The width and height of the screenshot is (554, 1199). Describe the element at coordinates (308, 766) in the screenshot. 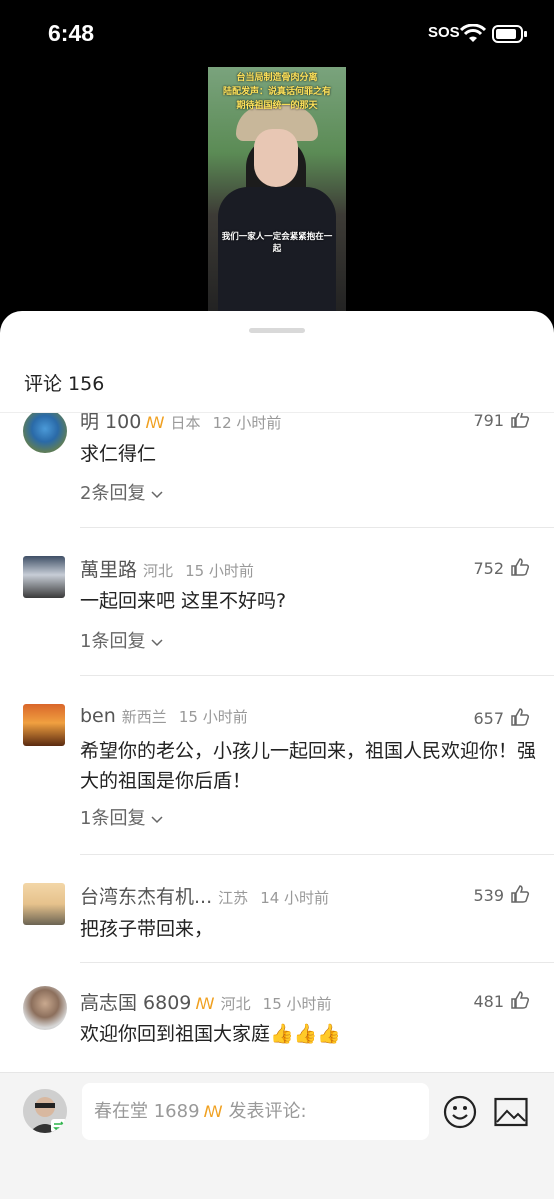

I see `comment-text: 希望你的老公，小孩儿一起回来，祖国人民欢迎你！强大的祖国是你后盾！` at that location.